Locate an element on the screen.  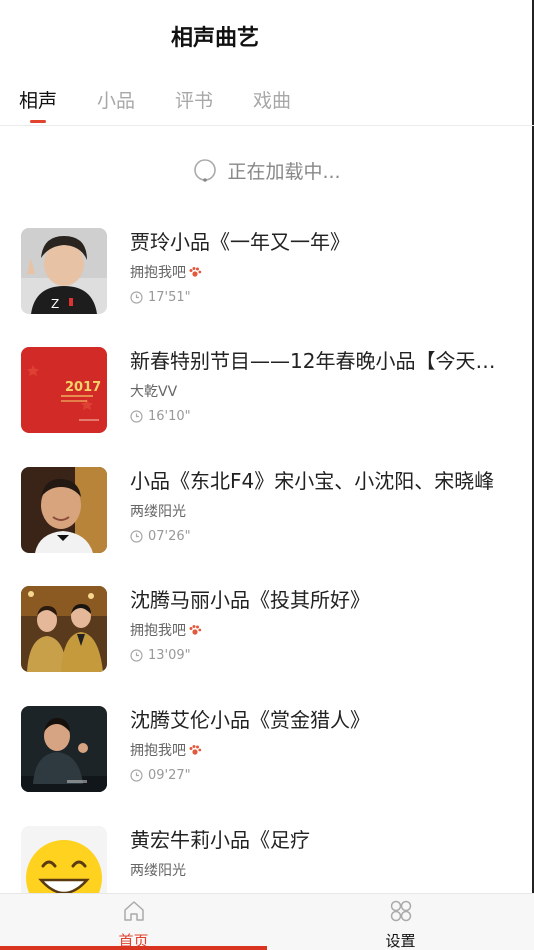
app-header: 相声曲艺 is located at coordinates (267, 35).